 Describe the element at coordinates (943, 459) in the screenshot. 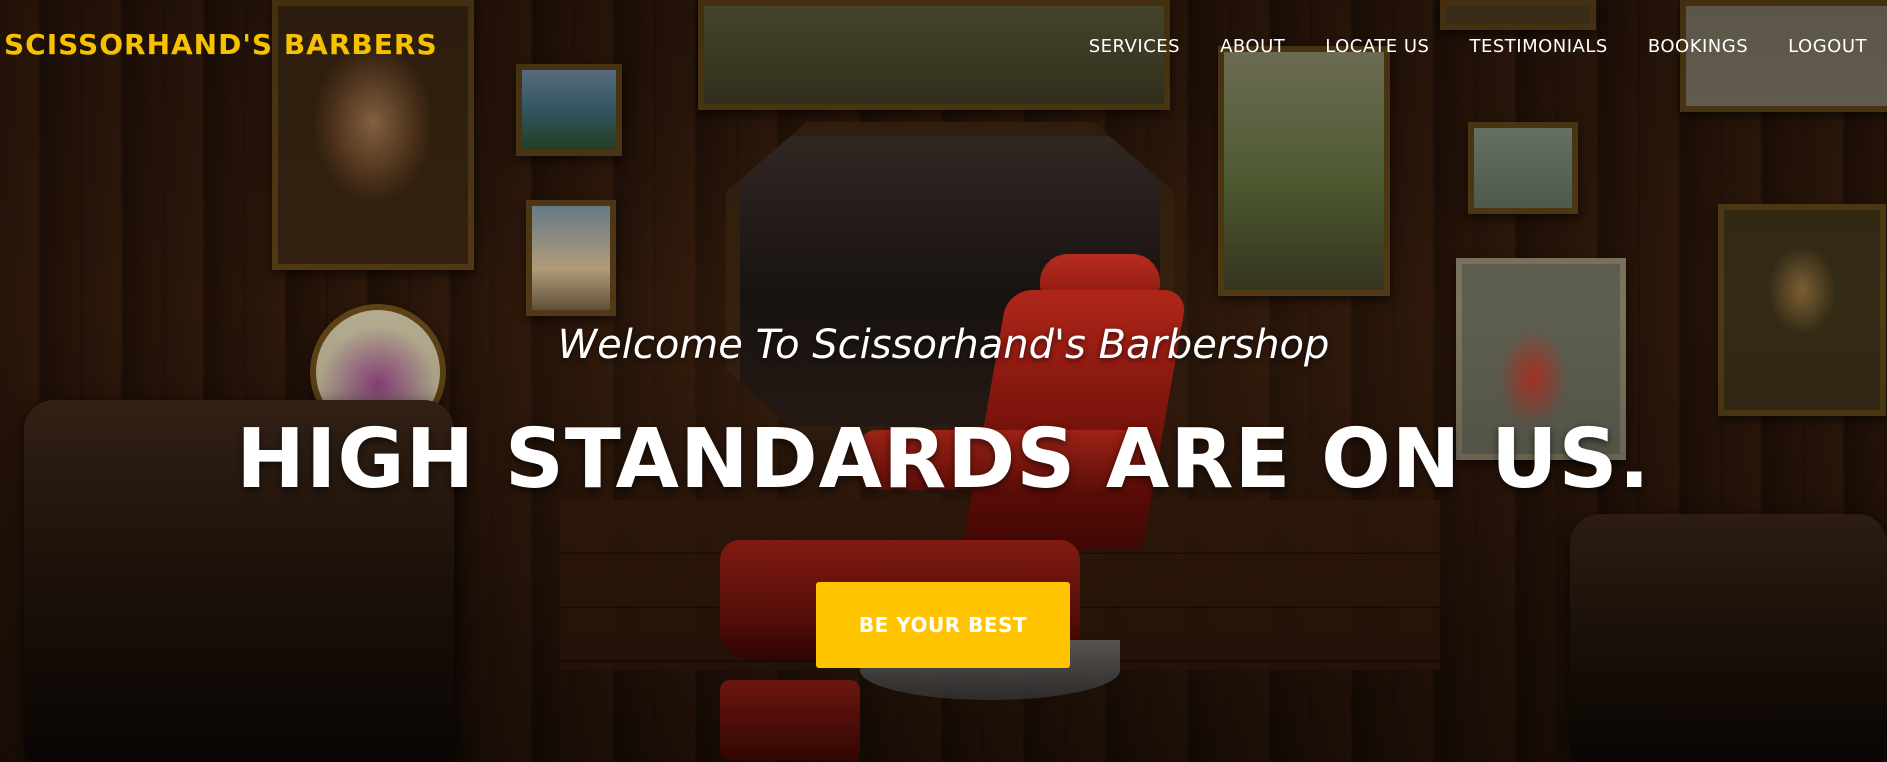

I see `hero-headline: HIGH STANDARDS ARE ON US.` at that location.